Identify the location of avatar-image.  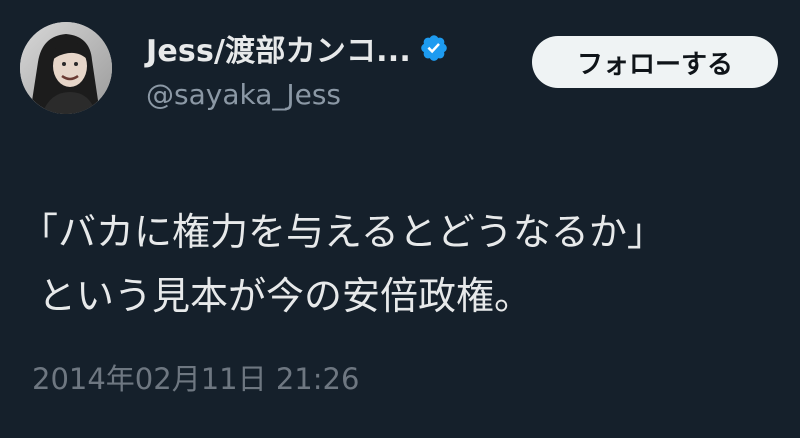
(66, 68).